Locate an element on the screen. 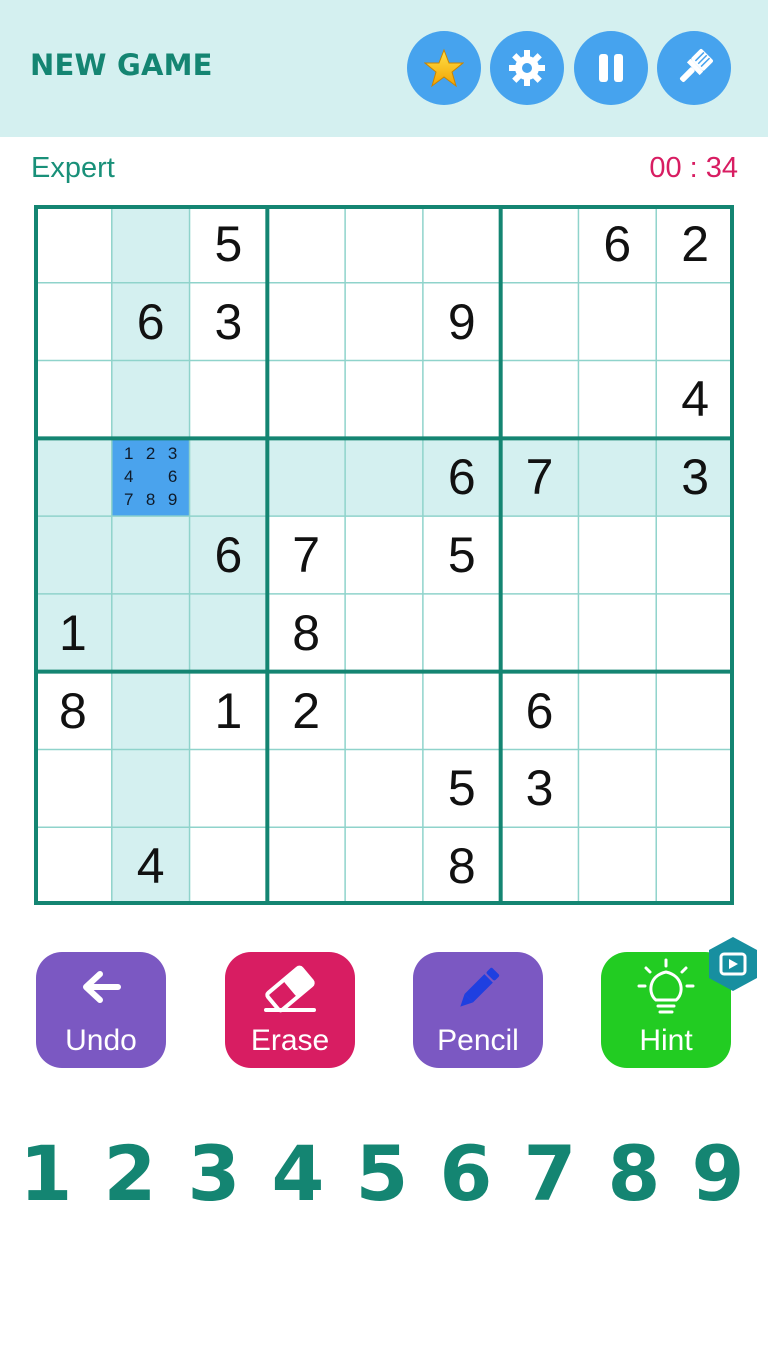  pause-icon is located at coordinates (611, 68).